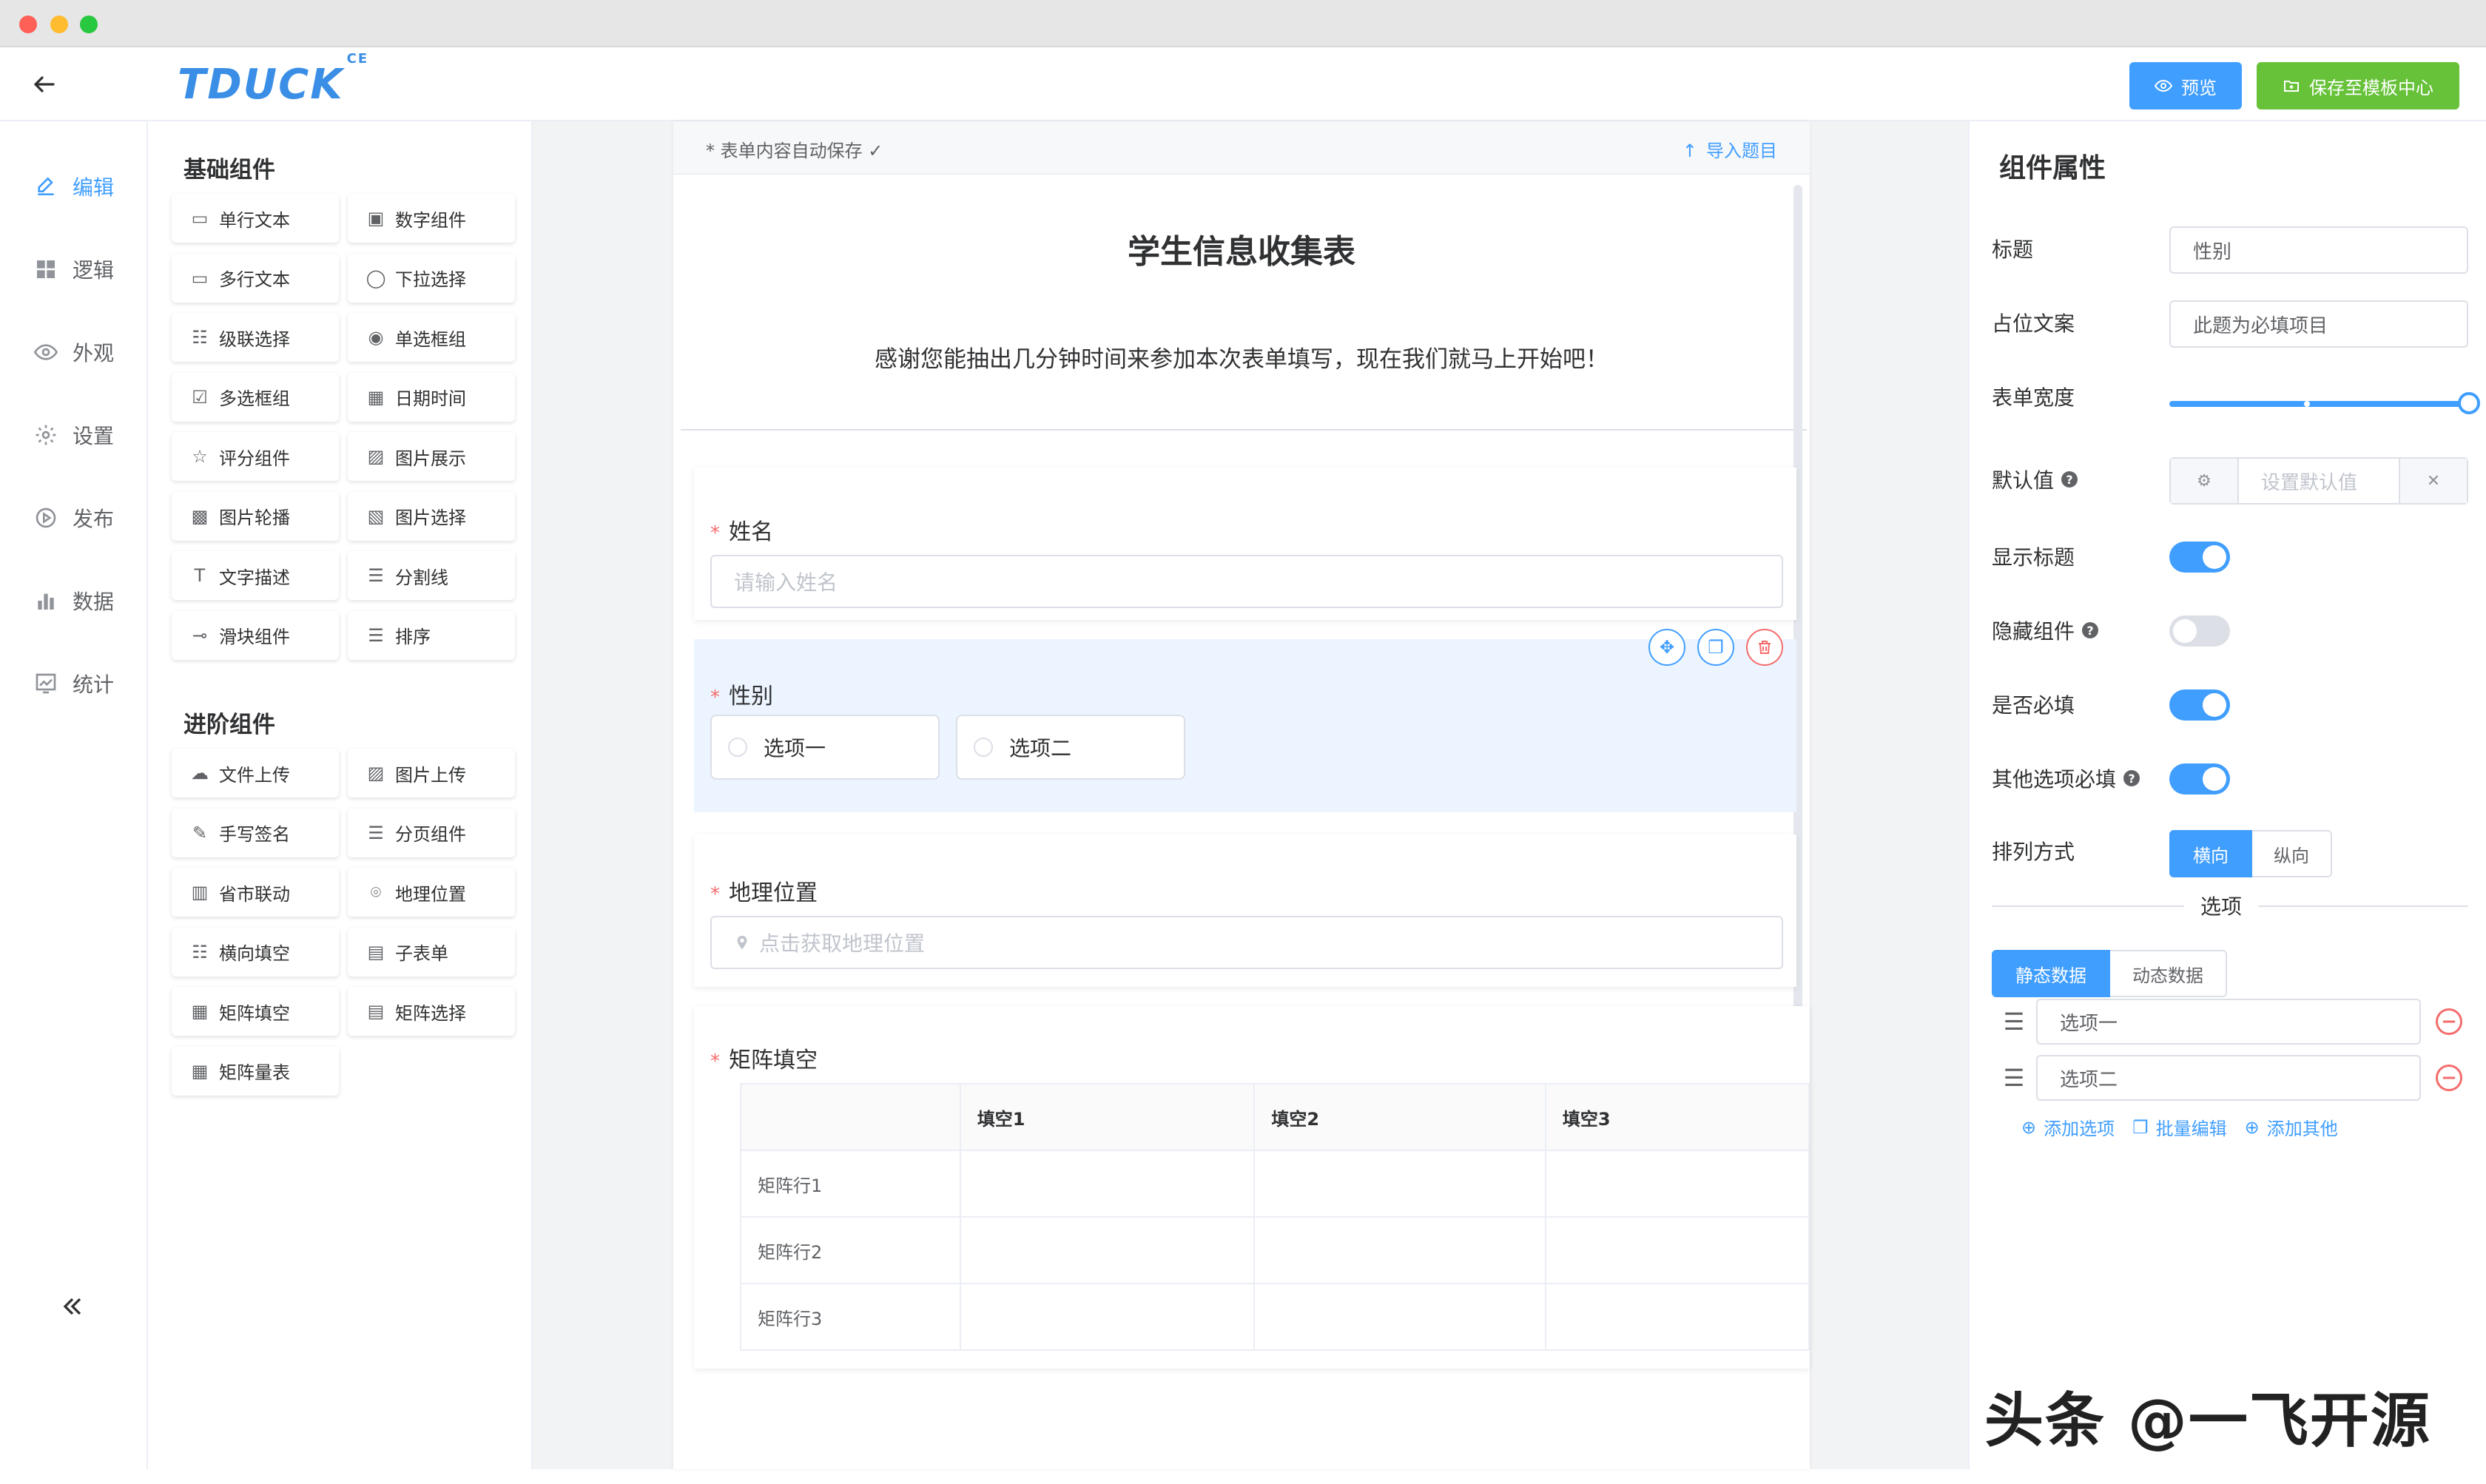 This screenshot has height=1484, width=2486. What do you see at coordinates (256, 1071) in the screenshot?
I see `component-item: ▦ 矩阵量表` at bounding box center [256, 1071].